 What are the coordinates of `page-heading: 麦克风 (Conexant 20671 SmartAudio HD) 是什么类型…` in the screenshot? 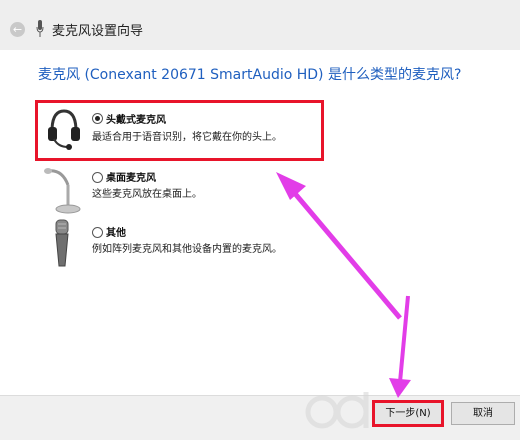 It's located at (250, 75).